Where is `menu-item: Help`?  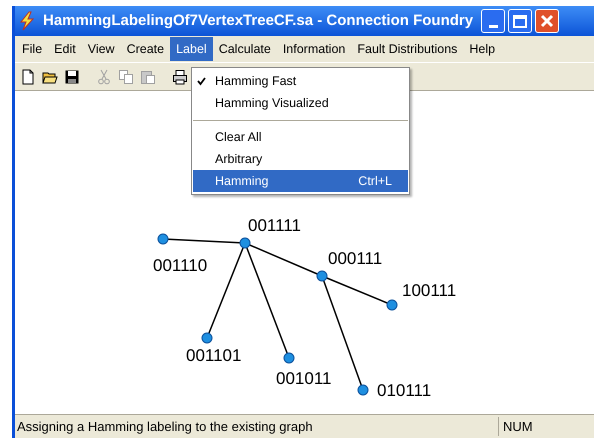 menu-item: Help is located at coordinates (482, 49).